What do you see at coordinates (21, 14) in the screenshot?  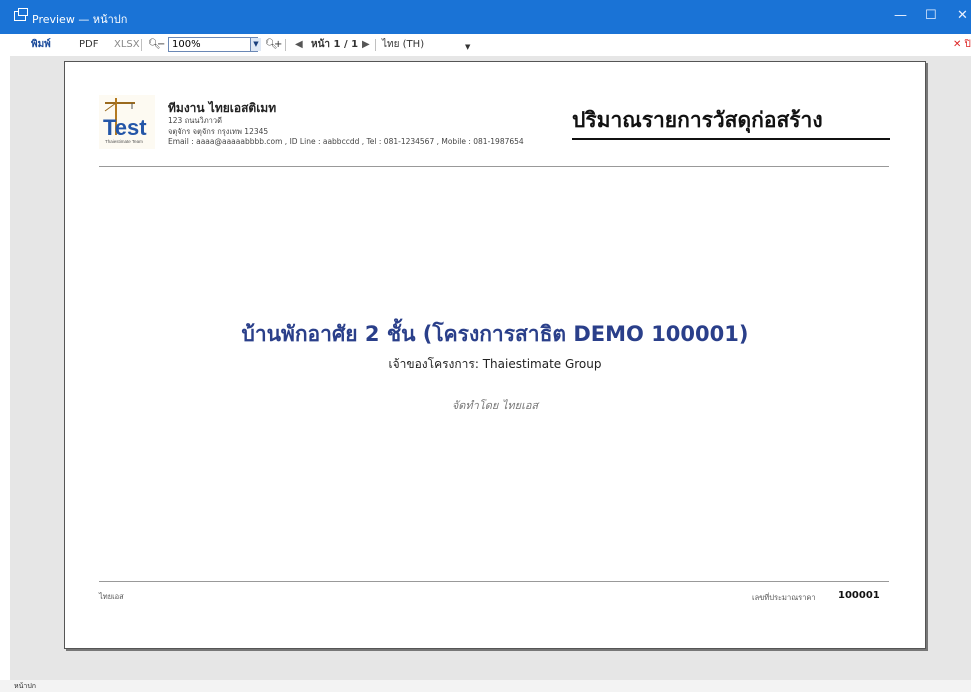 I see `preview-app-icon` at bounding box center [21, 14].